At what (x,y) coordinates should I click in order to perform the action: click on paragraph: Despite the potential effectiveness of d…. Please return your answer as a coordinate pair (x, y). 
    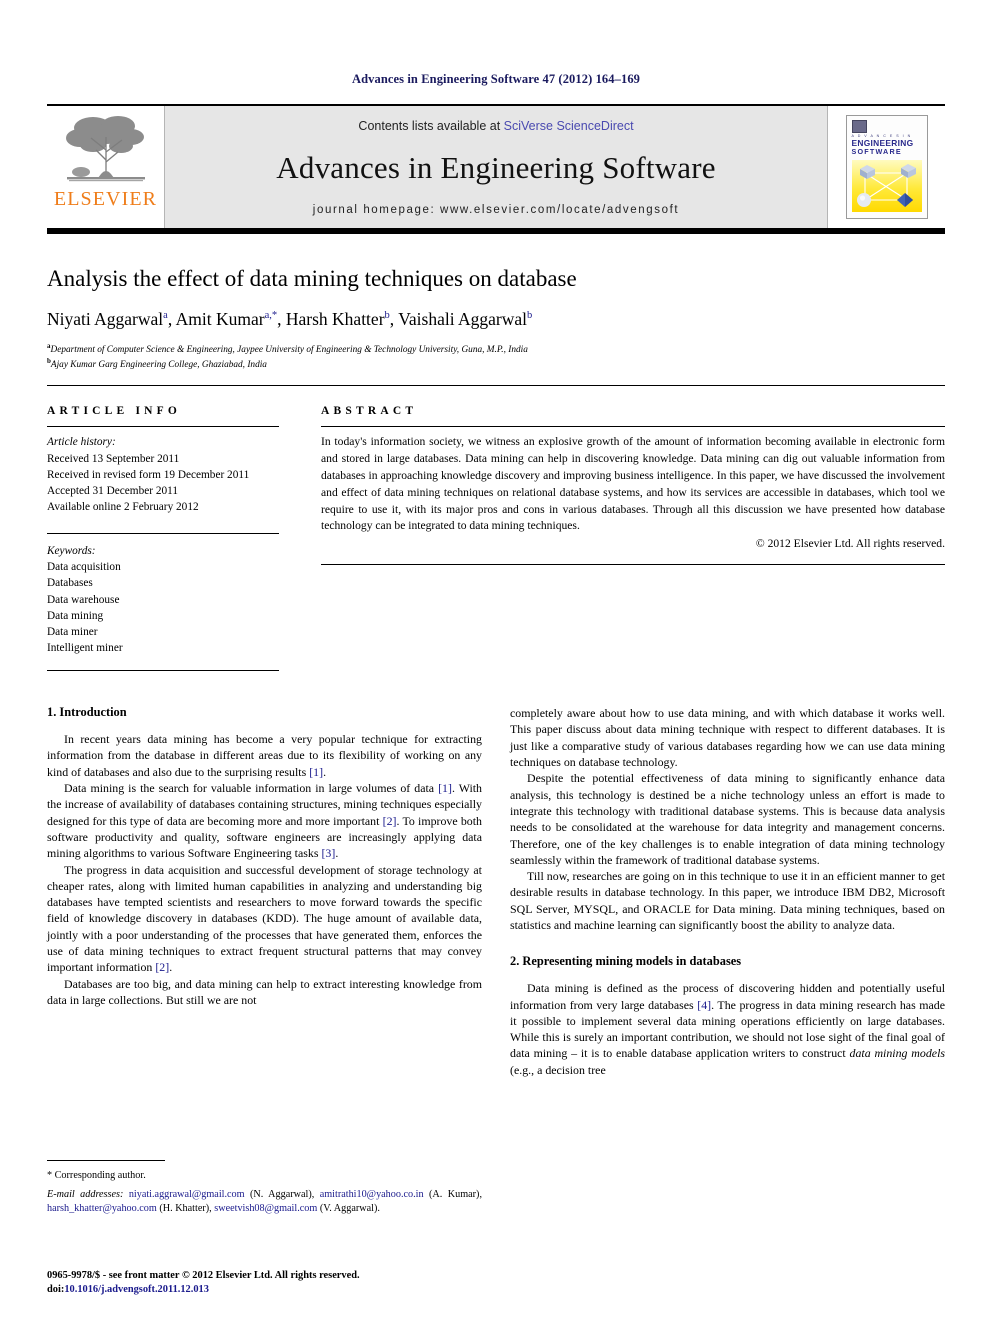
    Looking at the image, I should click on (727, 819).